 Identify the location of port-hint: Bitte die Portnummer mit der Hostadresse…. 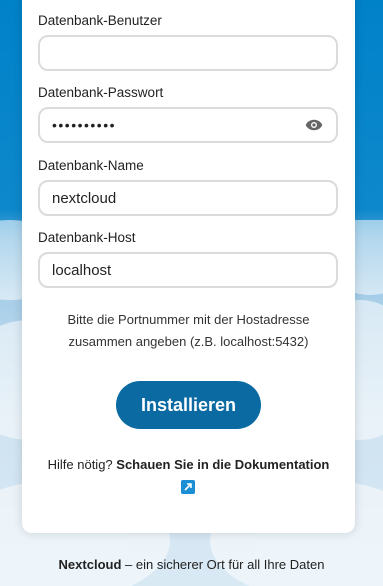
(188, 331).